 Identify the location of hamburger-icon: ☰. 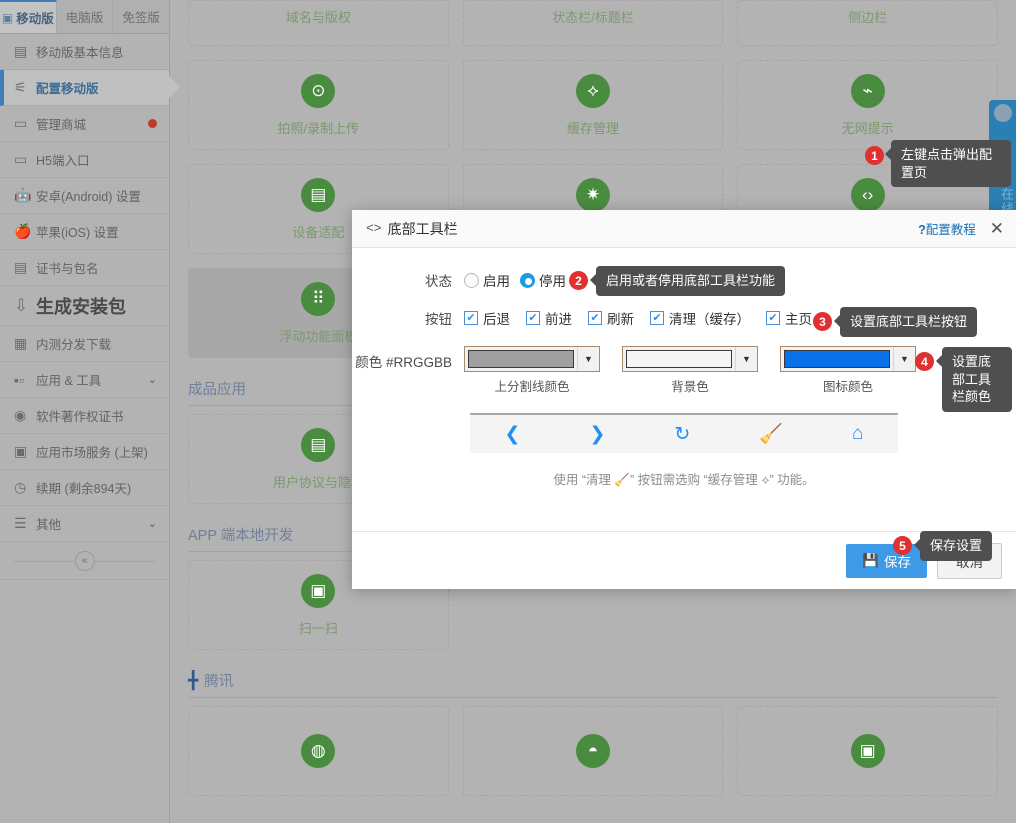
(20, 523).